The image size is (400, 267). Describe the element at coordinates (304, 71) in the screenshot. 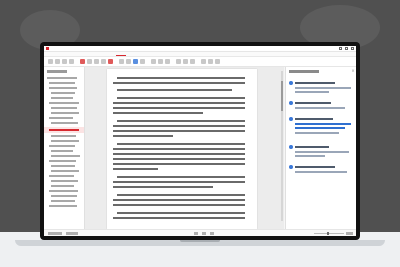

I see `panel-heading` at that location.